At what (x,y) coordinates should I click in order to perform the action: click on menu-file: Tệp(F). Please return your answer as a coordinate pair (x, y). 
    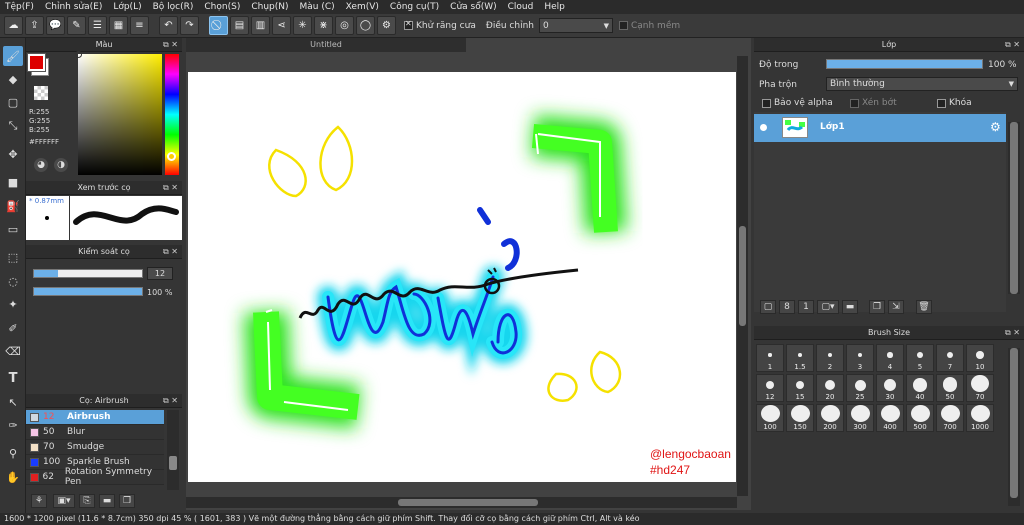
    Looking at the image, I should click on (20, 7).